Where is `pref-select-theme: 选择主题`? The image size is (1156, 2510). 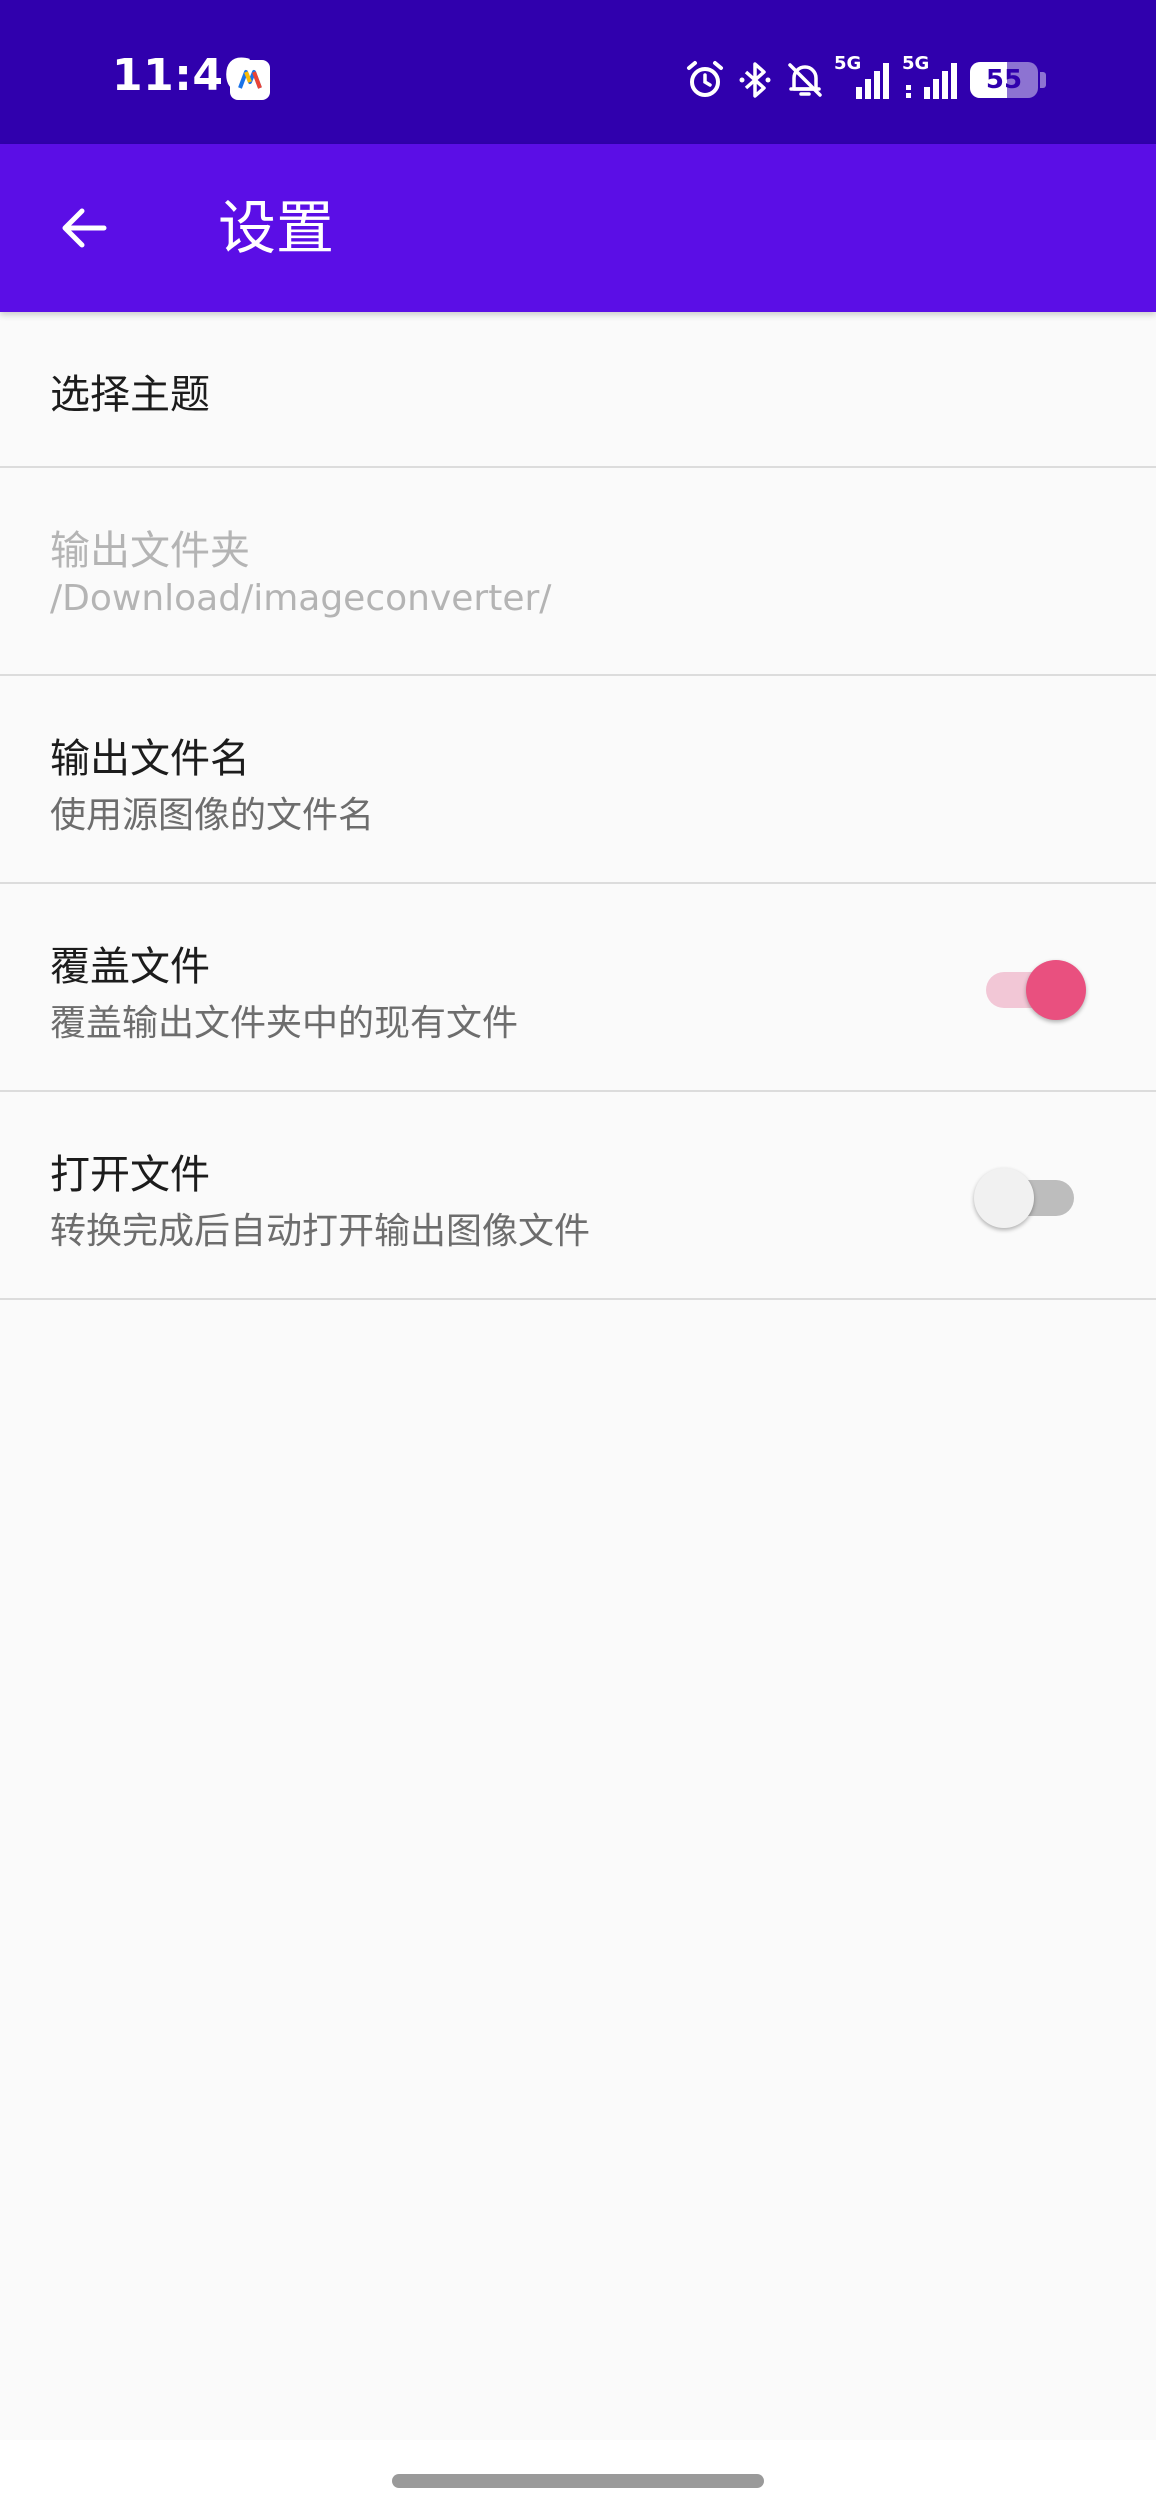 pref-select-theme: 选择主题 is located at coordinates (578, 390).